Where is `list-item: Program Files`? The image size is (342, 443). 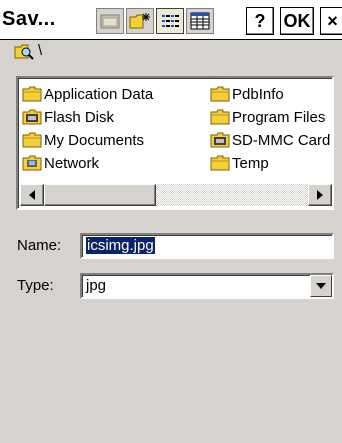
list-item: Program Files is located at coordinates (267, 117).